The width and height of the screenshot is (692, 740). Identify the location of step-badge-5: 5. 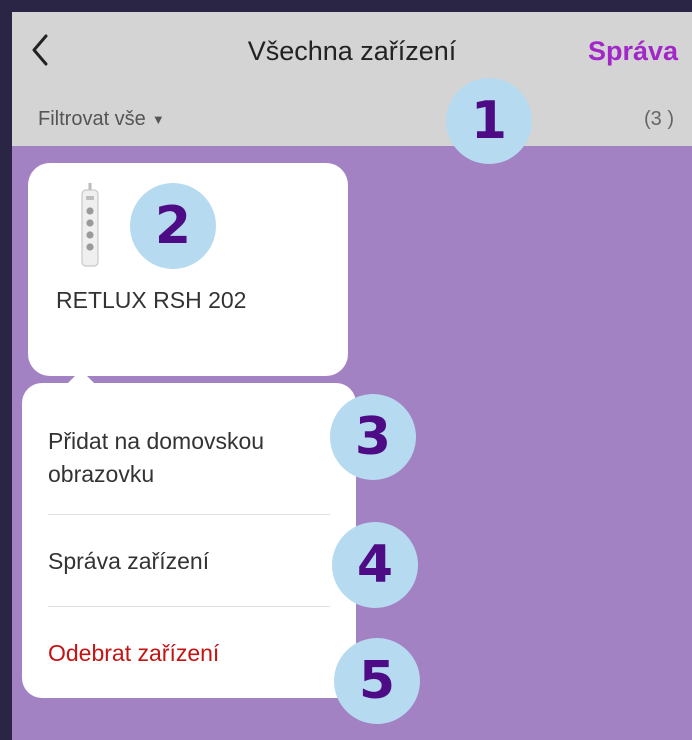
(377, 681).